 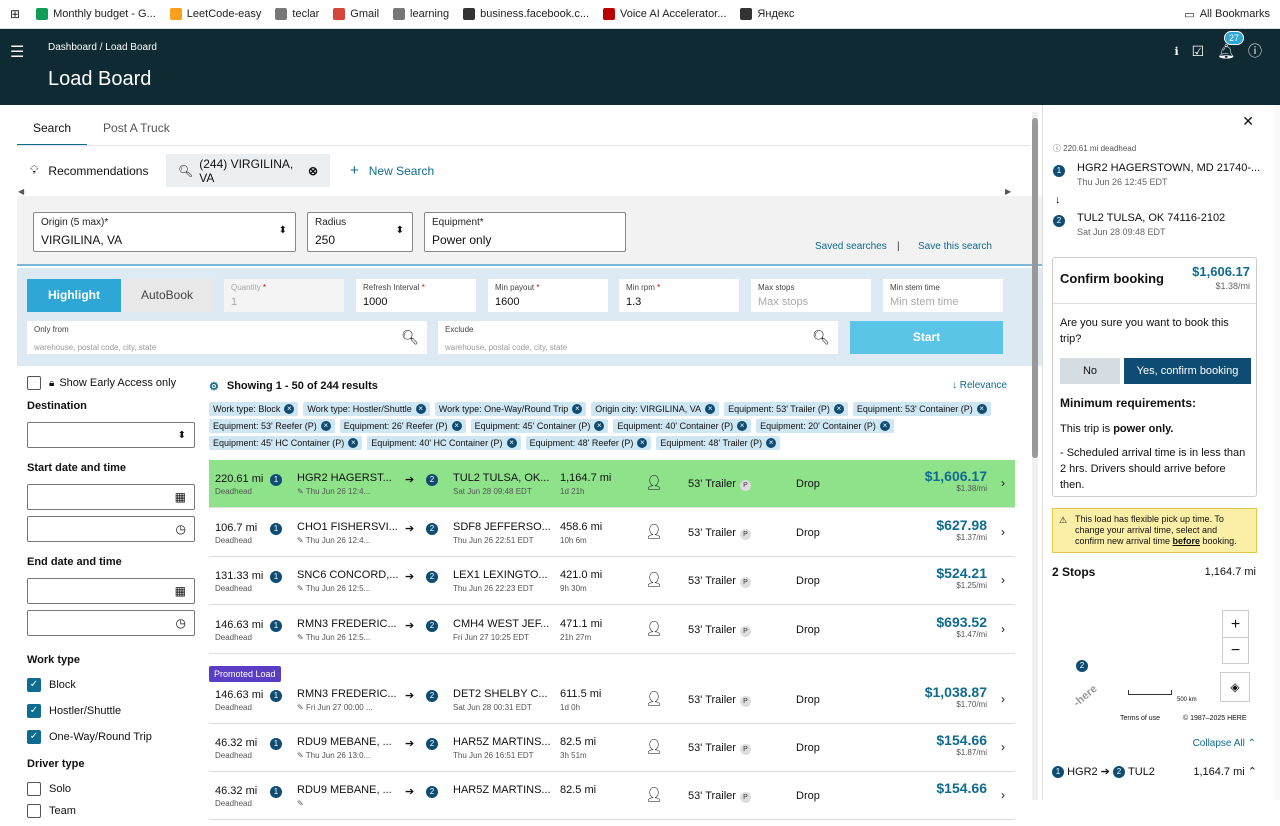 I want to click on info-icon: ℹ, so click(x=1176, y=51).